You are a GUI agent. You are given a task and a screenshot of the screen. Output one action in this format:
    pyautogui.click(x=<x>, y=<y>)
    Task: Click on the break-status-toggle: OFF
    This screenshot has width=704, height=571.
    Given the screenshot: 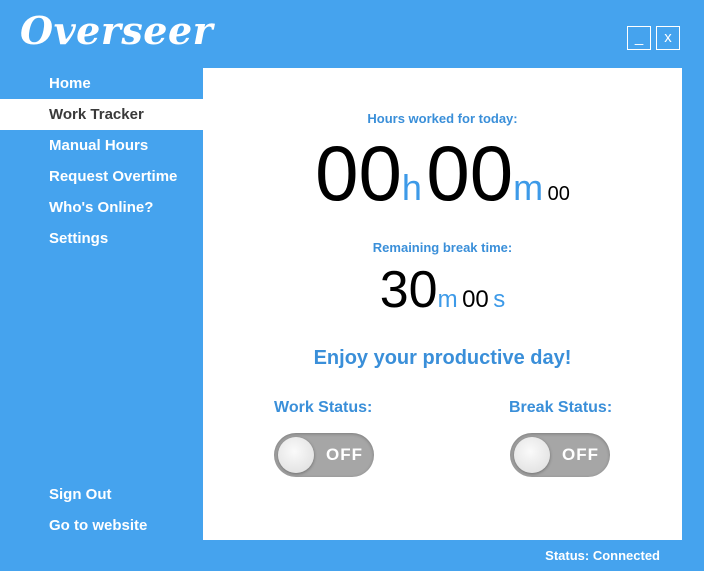 What is the action you would take?
    pyautogui.click(x=560, y=455)
    